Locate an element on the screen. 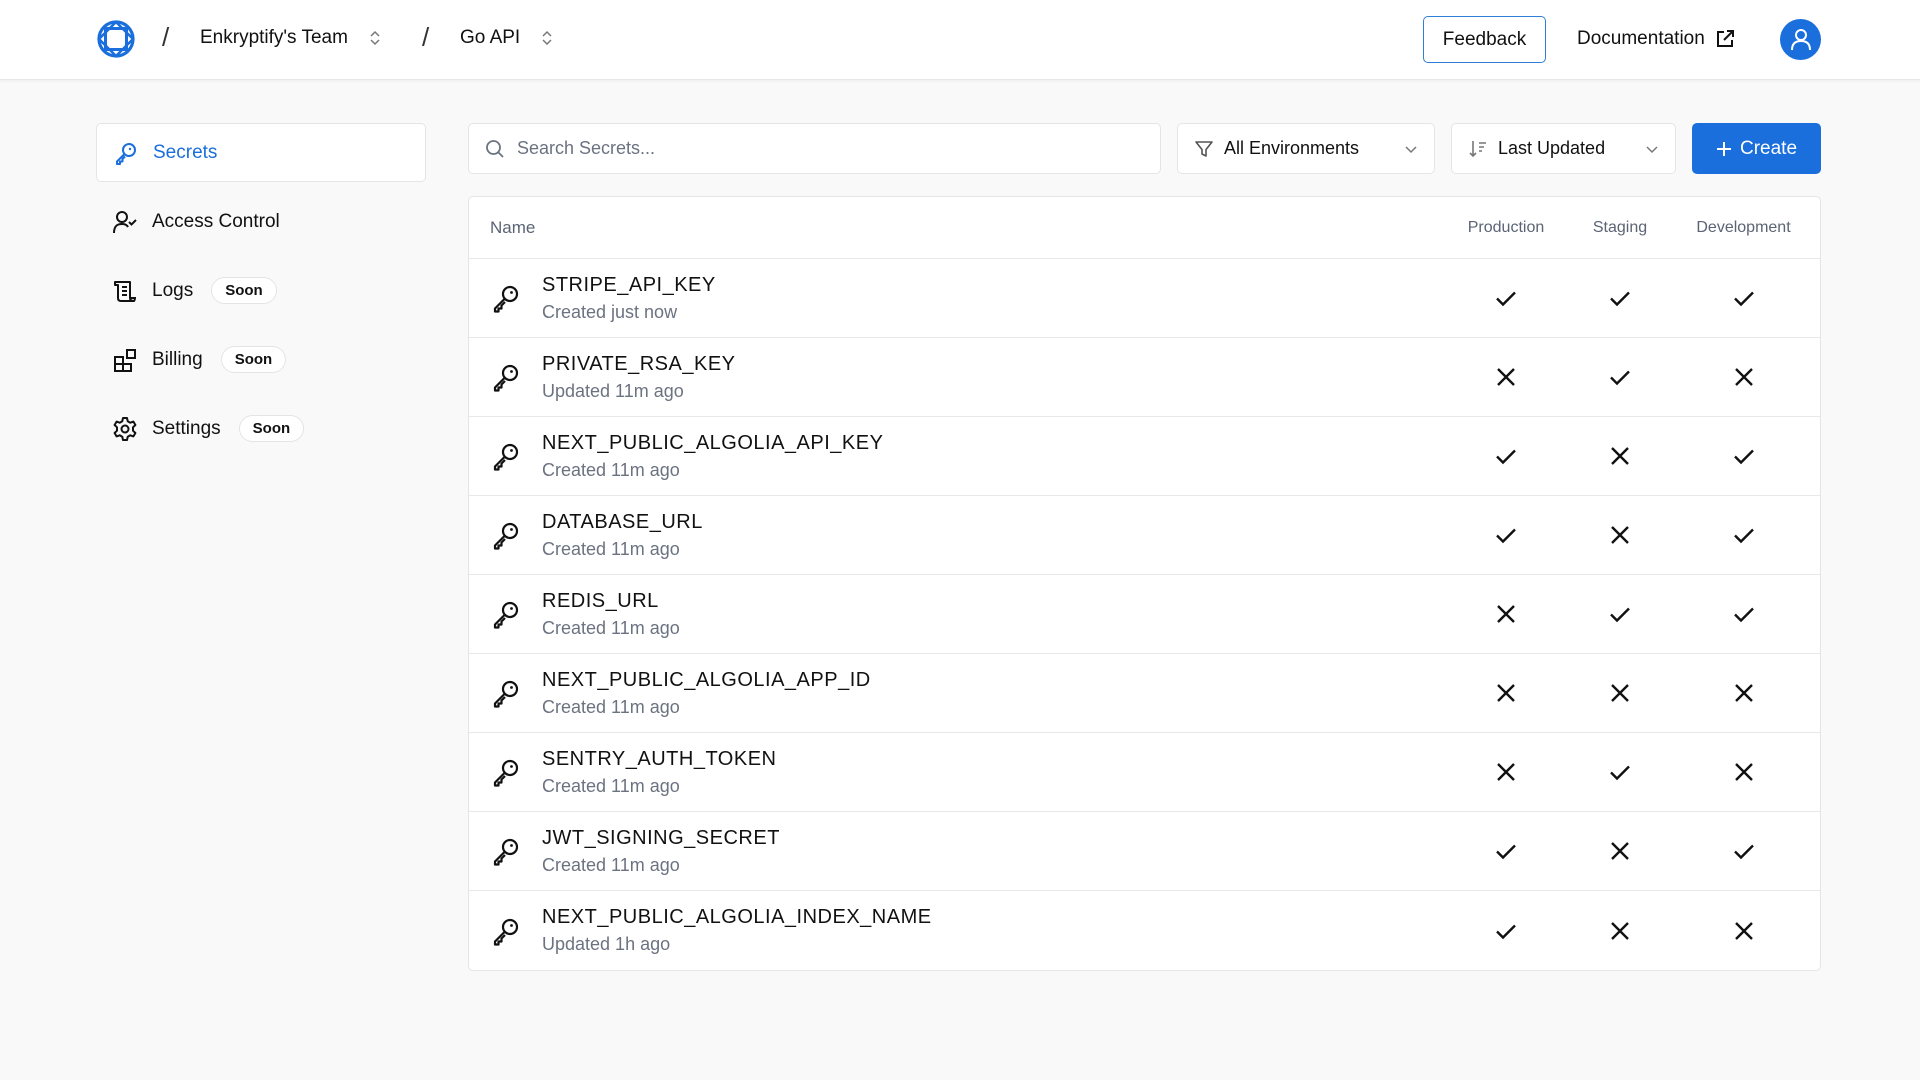  secret-info: REDIS_URL Created 11m ago is located at coordinates (995, 614).